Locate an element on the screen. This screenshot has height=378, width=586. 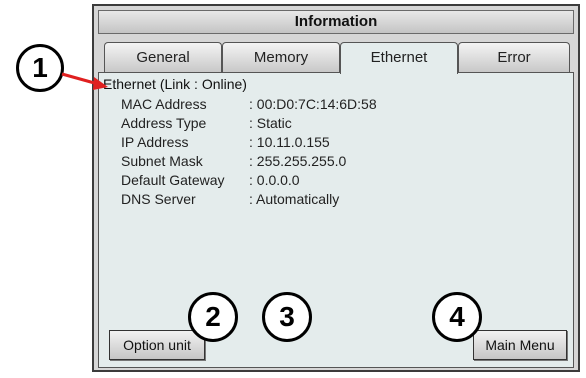
option-unit-button: Option unit is located at coordinates (157, 345).